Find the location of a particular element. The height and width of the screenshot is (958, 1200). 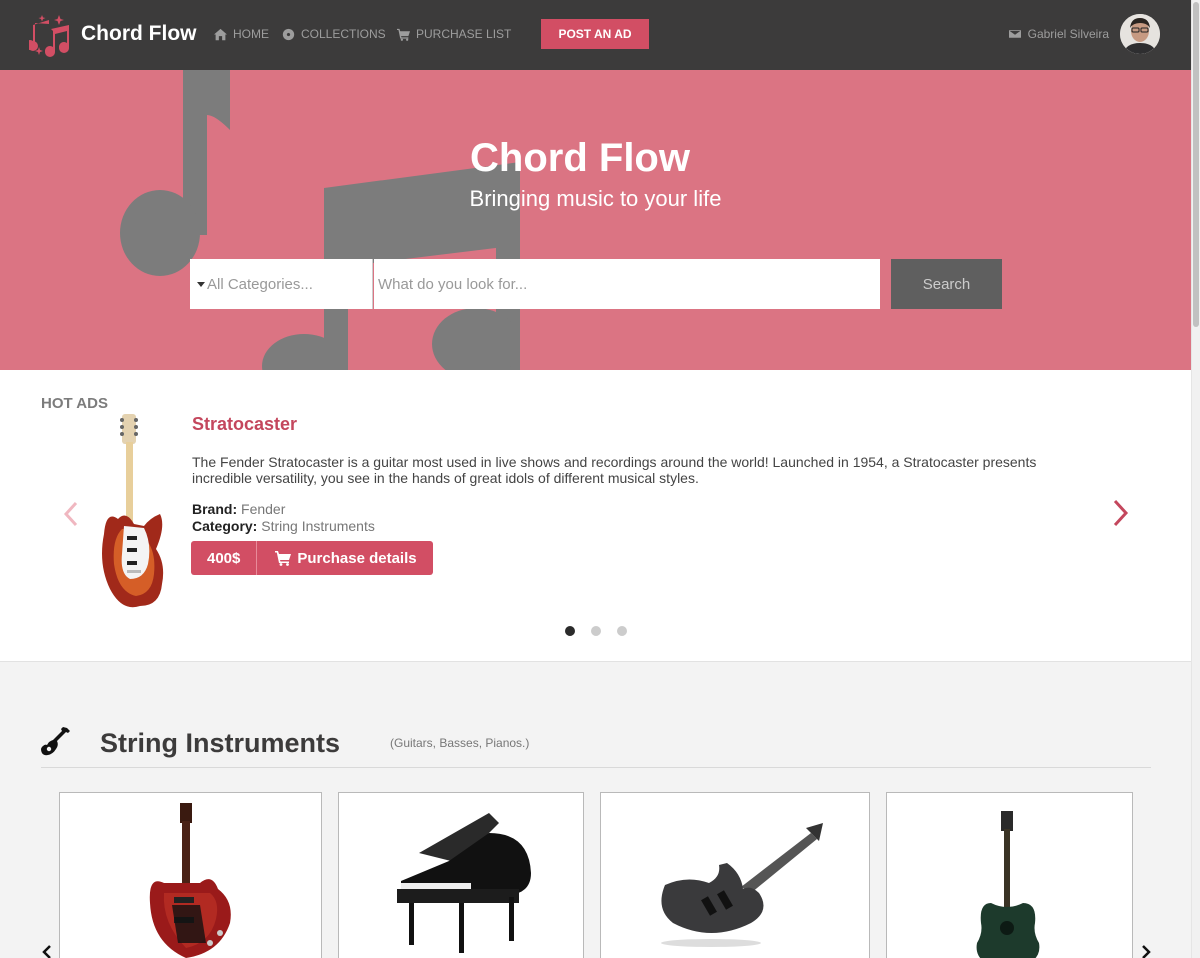

price-tag: 400$ is located at coordinates (224, 558).